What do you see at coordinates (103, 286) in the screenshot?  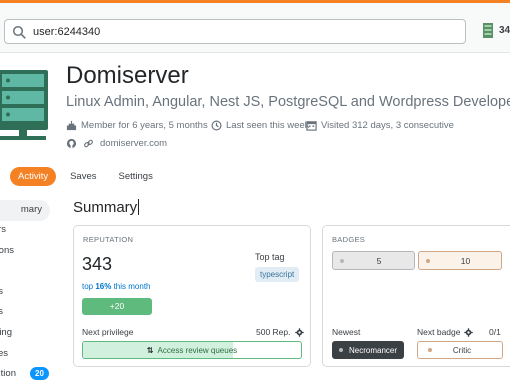 I see `top-percent-value: 16%` at bounding box center [103, 286].